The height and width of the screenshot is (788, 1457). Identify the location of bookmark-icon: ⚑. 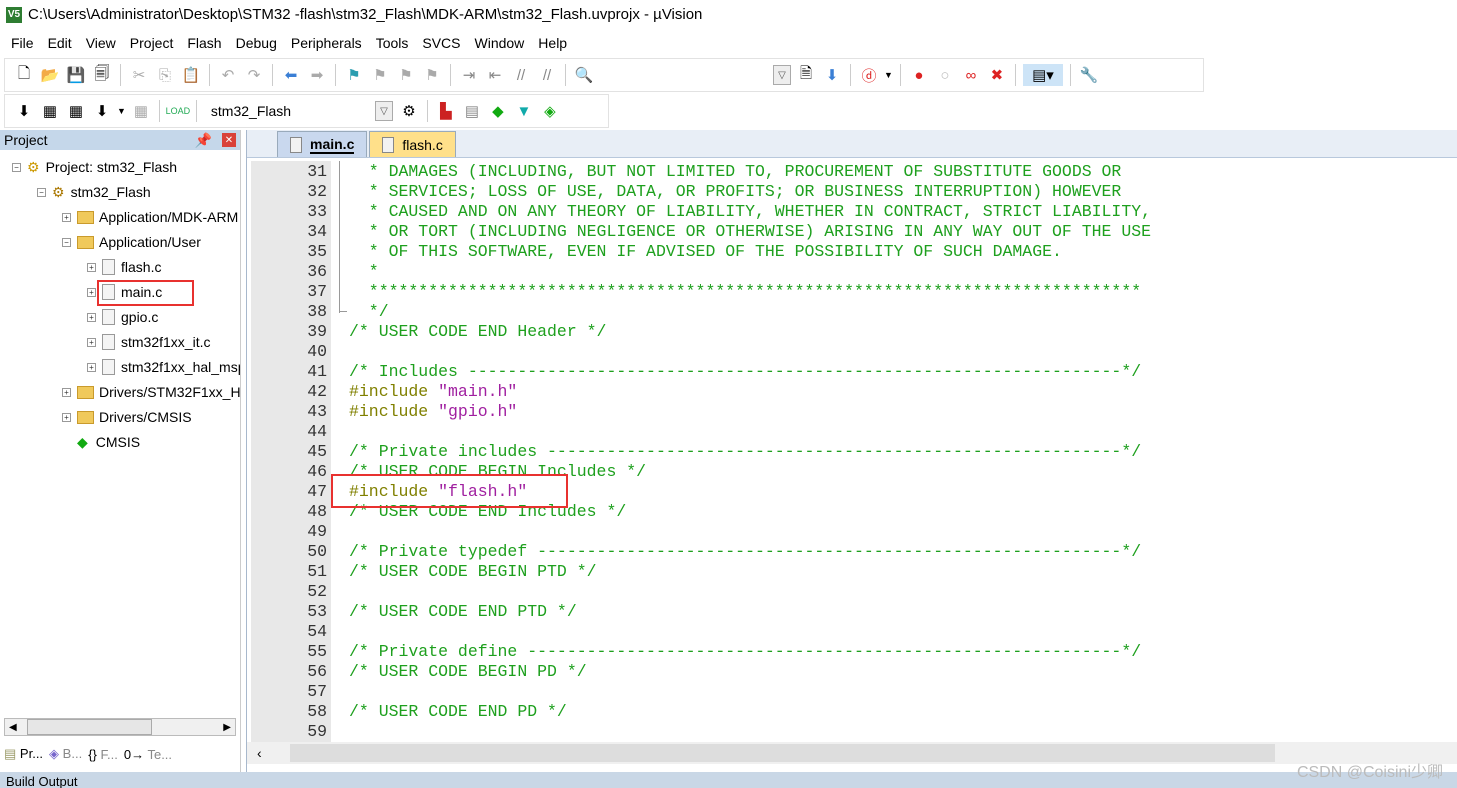
(354, 75).